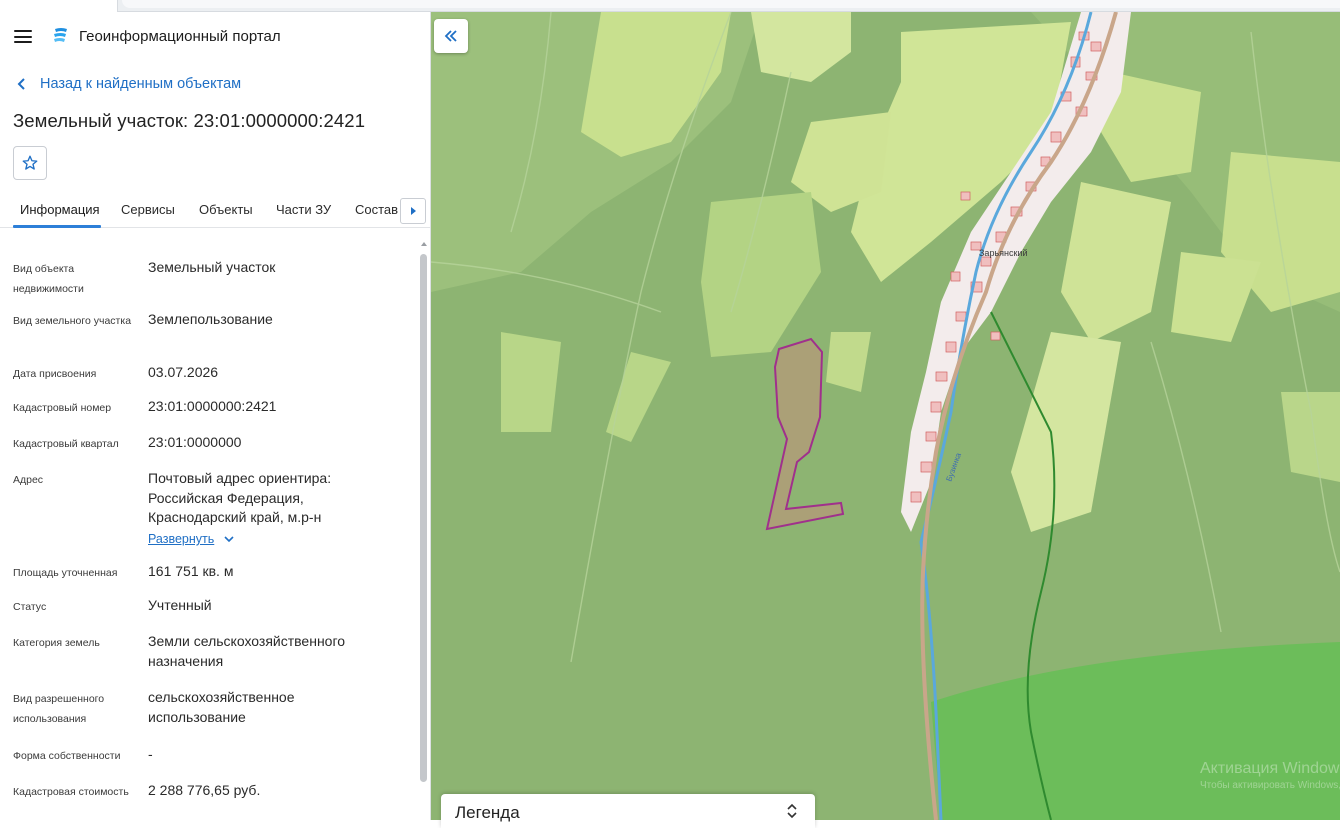 The height and width of the screenshot is (828, 1340). I want to click on double-chevron-left-icon, so click(450, 36).